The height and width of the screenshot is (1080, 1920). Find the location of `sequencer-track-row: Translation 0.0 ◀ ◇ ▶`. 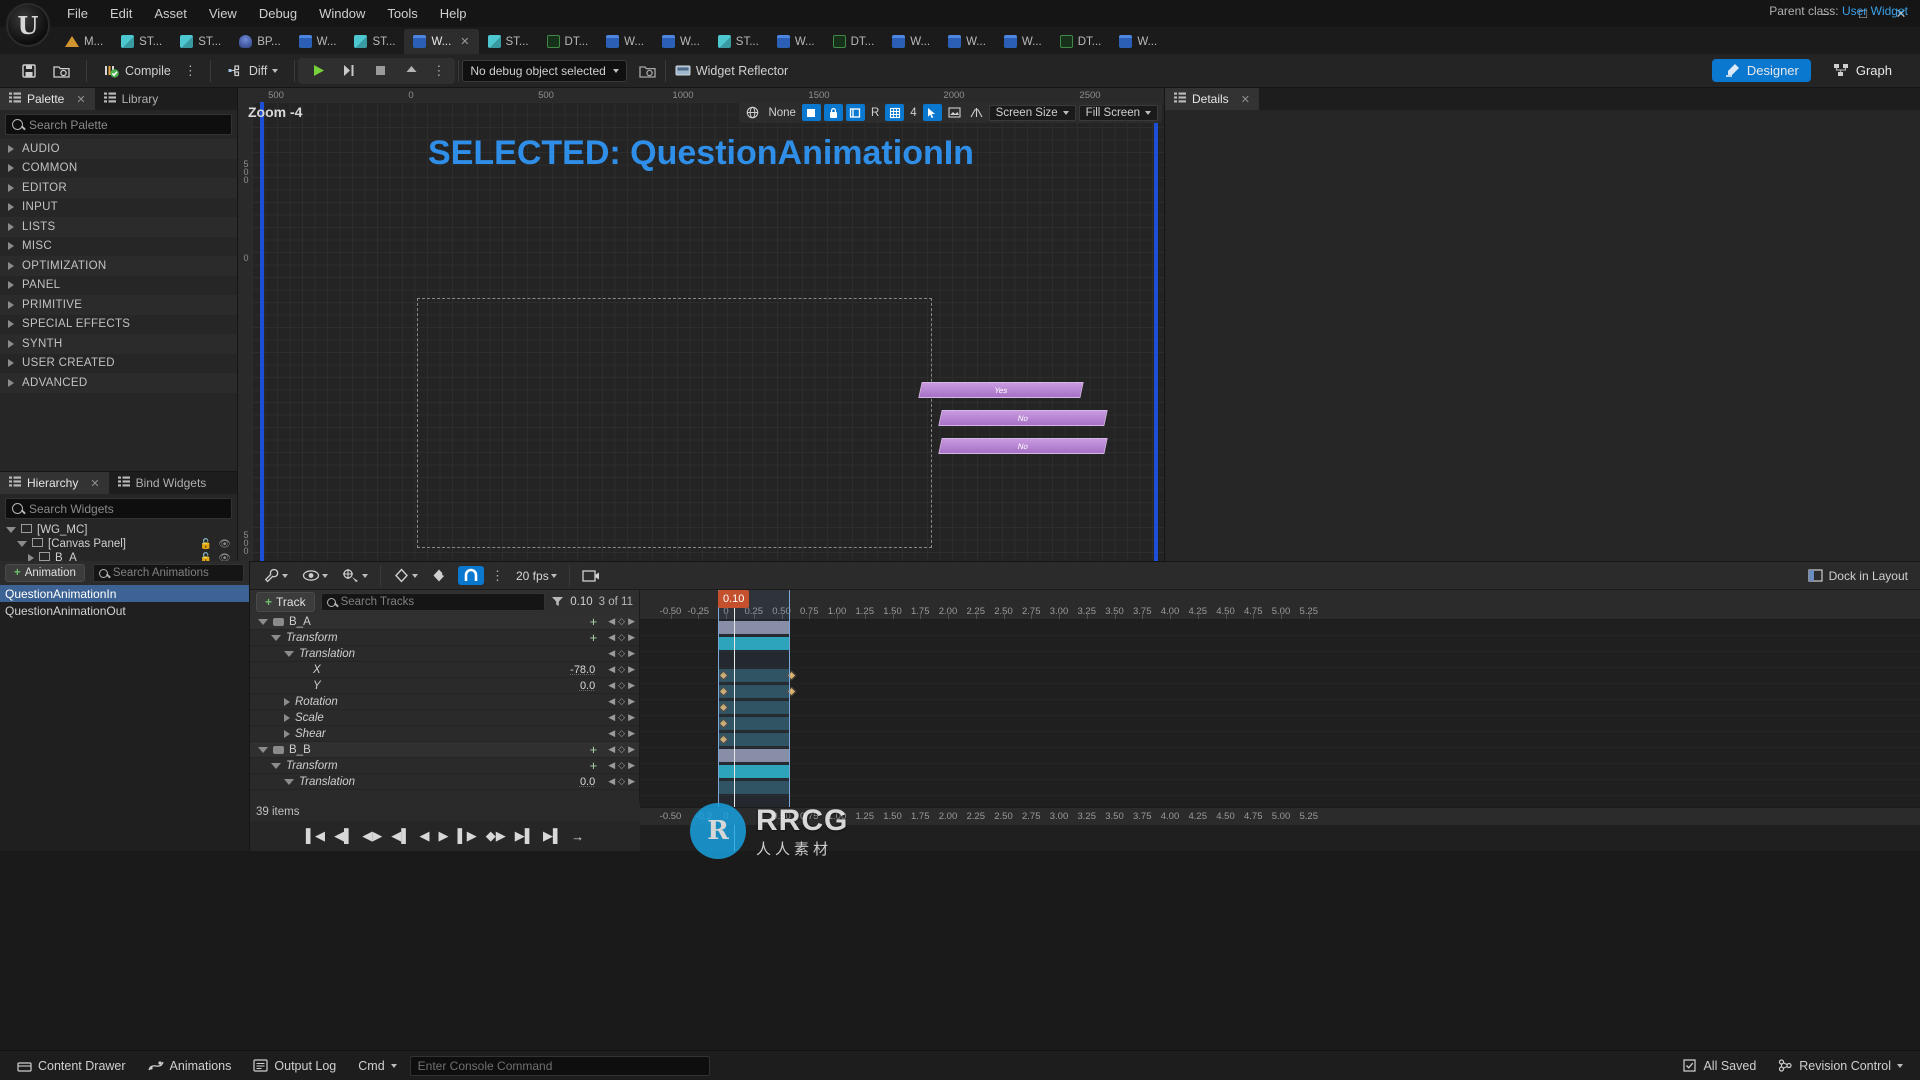

sequencer-track-row: Translation 0.0 ◀ ◇ ▶ is located at coordinates (444, 782).